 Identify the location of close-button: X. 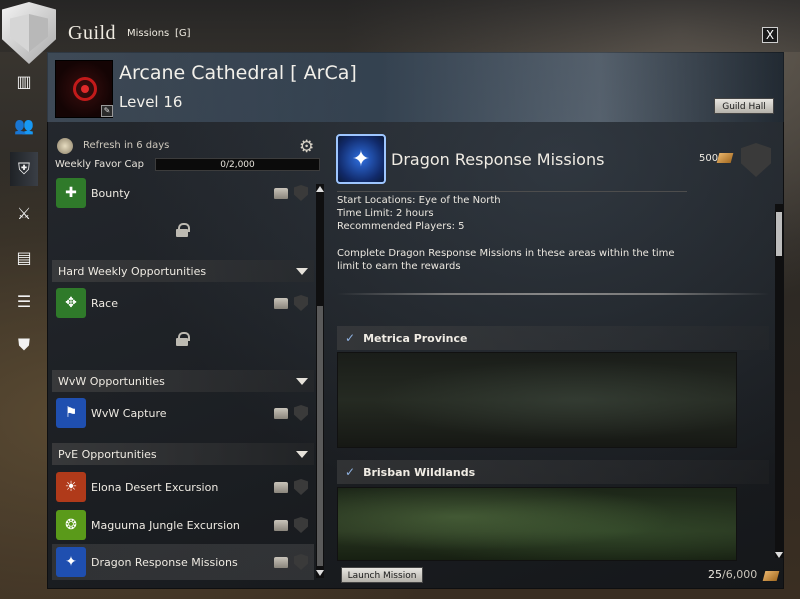
(770, 35).